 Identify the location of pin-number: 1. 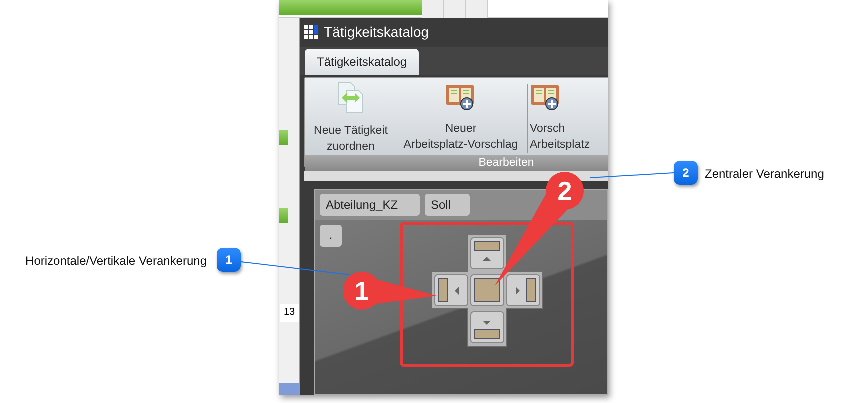
(362, 291).